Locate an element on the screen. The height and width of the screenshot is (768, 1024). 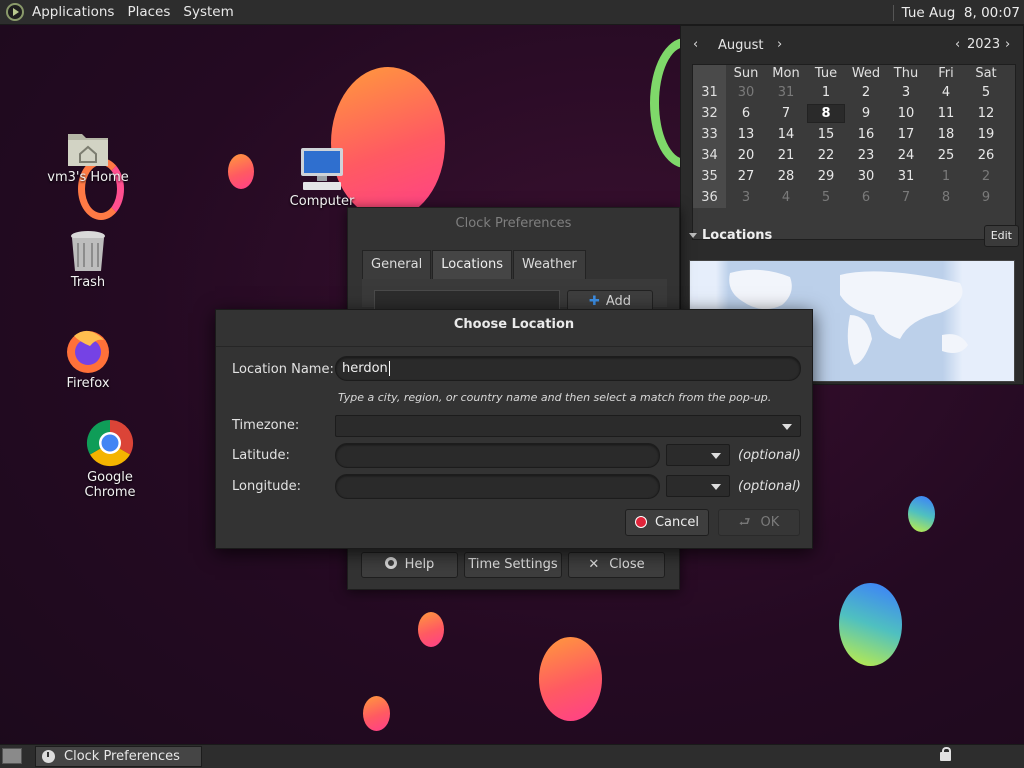
firefox-icon is located at coordinates (88, 350).